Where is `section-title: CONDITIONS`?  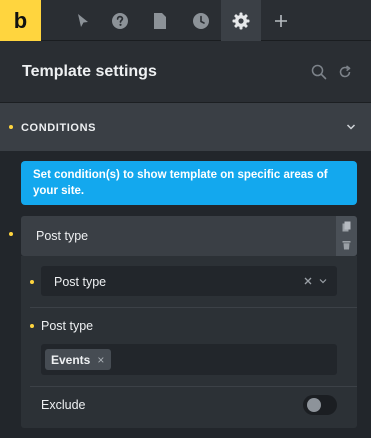
section-title: CONDITIONS is located at coordinates (59, 128).